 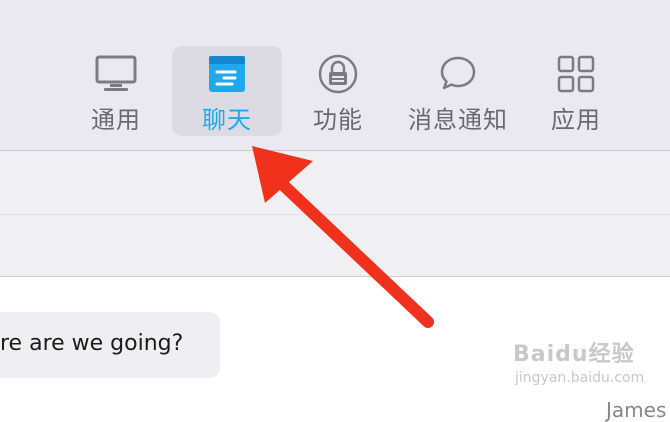 I want to click on tab-general-label: 通用, so click(x=116, y=120).